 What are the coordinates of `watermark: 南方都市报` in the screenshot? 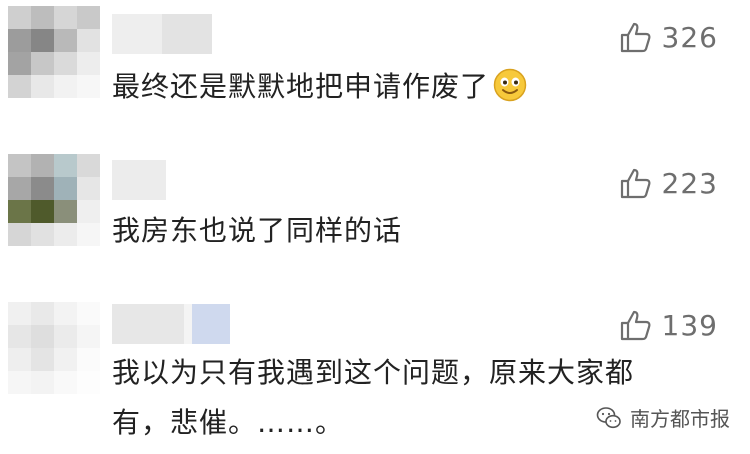 It's located at (663, 417).